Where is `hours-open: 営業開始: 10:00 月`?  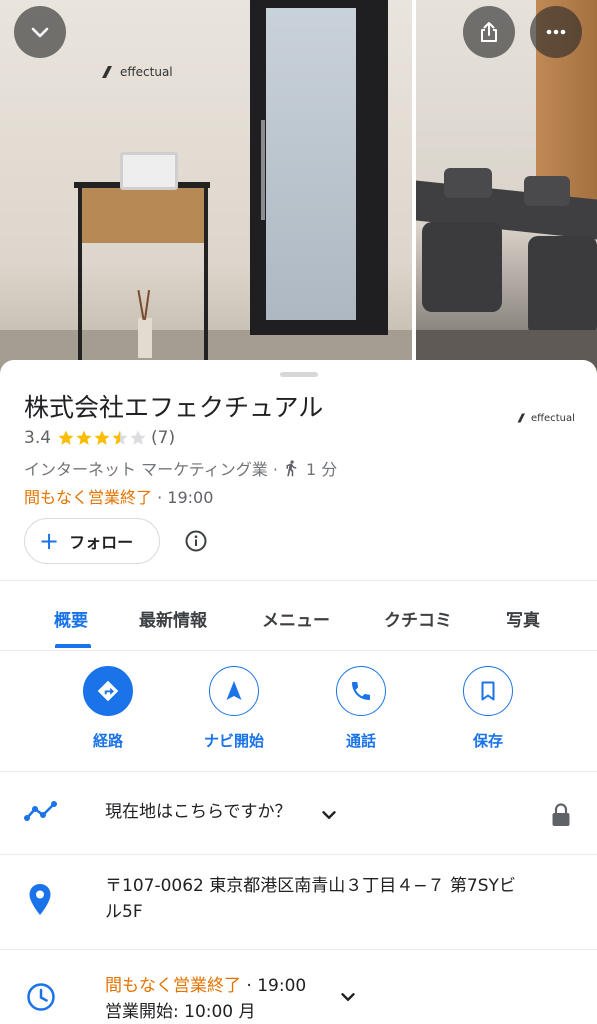
hours-open: 営業開始: 10:00 月 is located at coordinates (180, 1012).